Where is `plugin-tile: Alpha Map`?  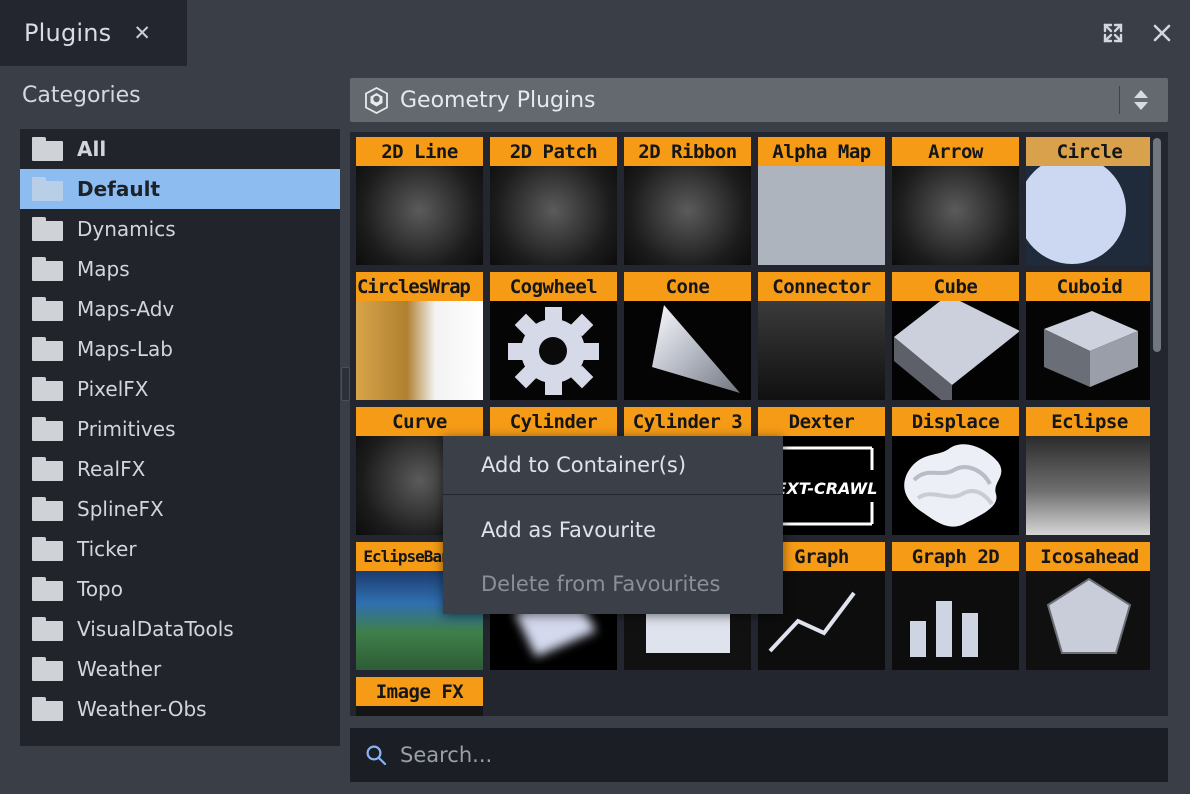
plugin-tile: Alpha Map is located at coordinates (821, 201).